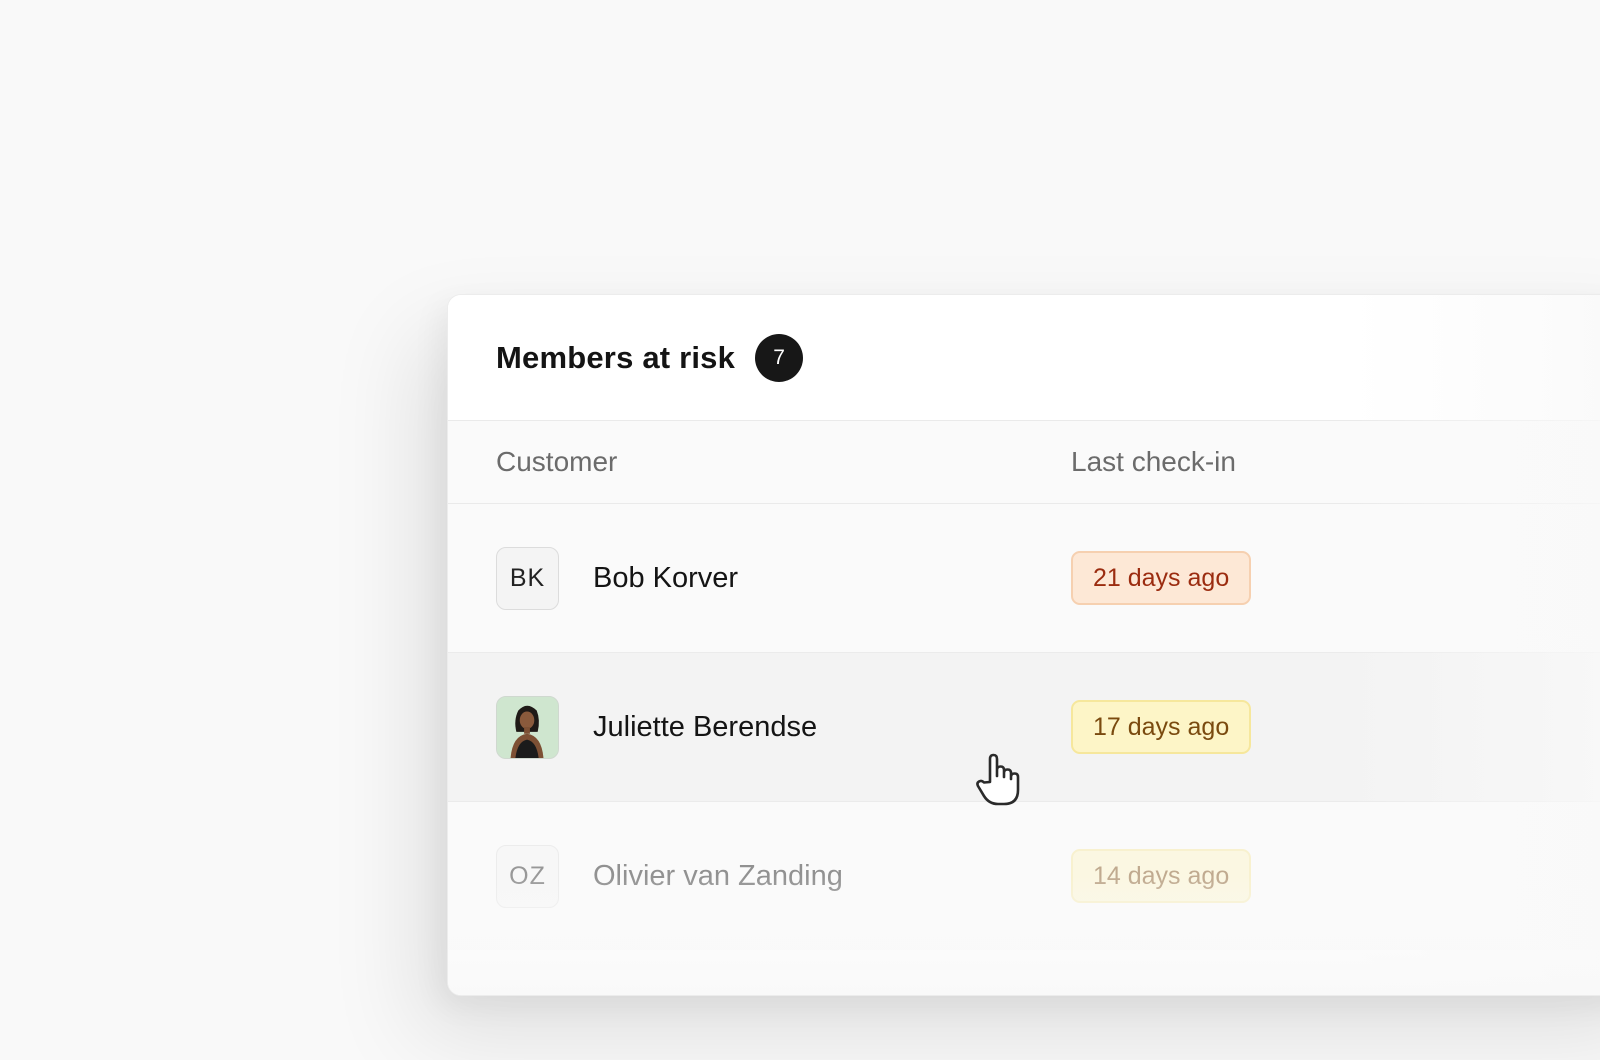 This screenshot has width=1600, height=1060. I want to click on member-photo, so click(527, 727).